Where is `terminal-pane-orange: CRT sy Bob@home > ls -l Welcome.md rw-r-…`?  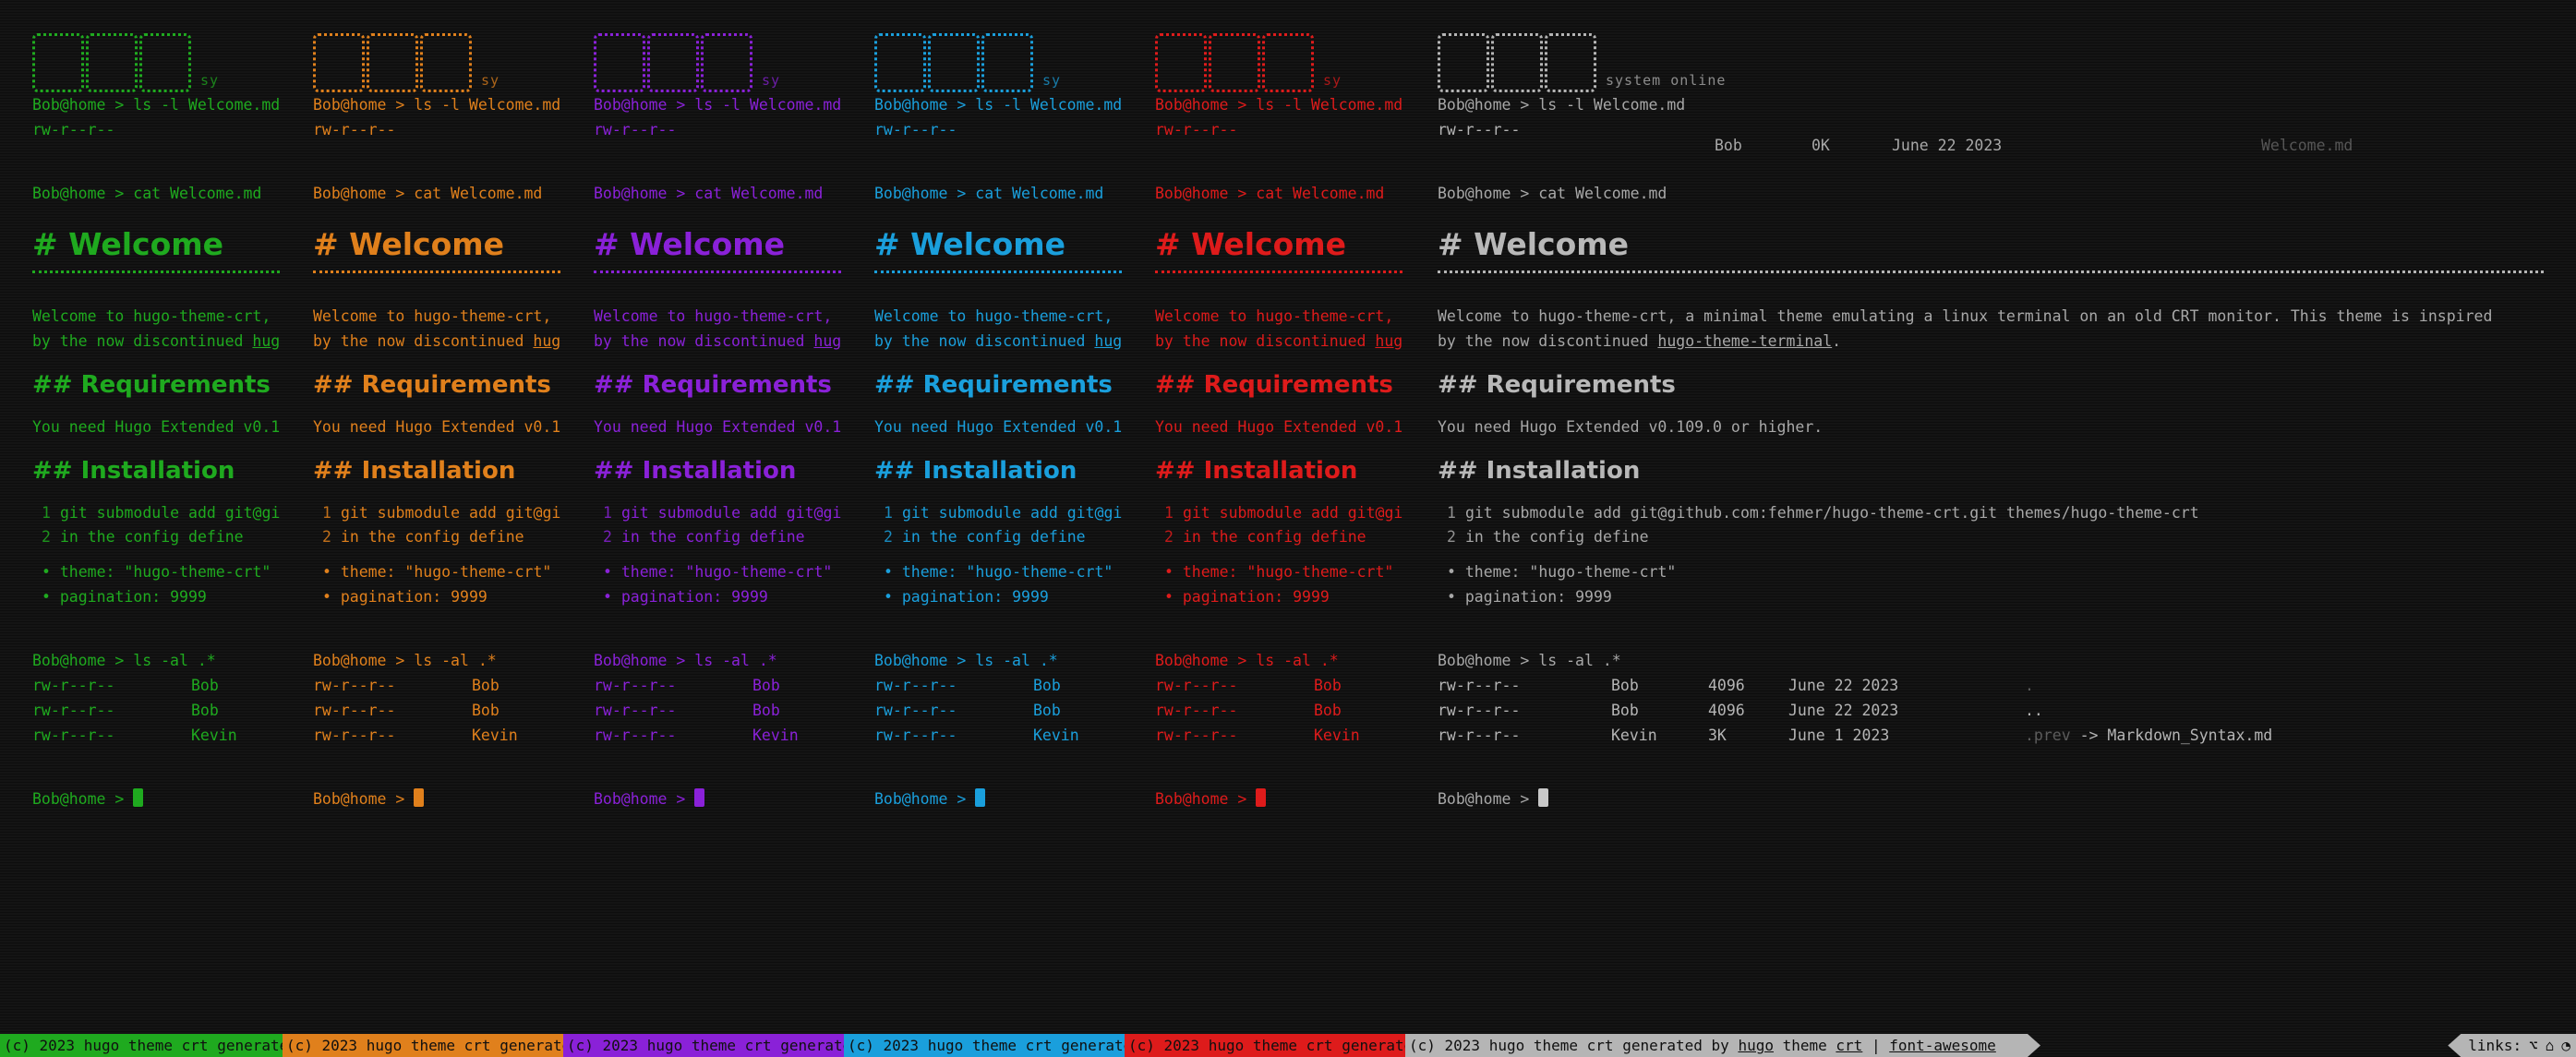 terminal-pane-orange: CRT sy Bob@home > ls -l Welcome.md rw-r-… is located at coordinates (420, 517).